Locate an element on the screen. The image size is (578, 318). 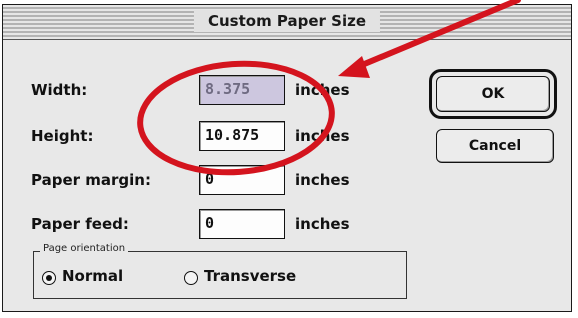
dialog-title: Custom Paper Size is located at coordinates (287, 21).